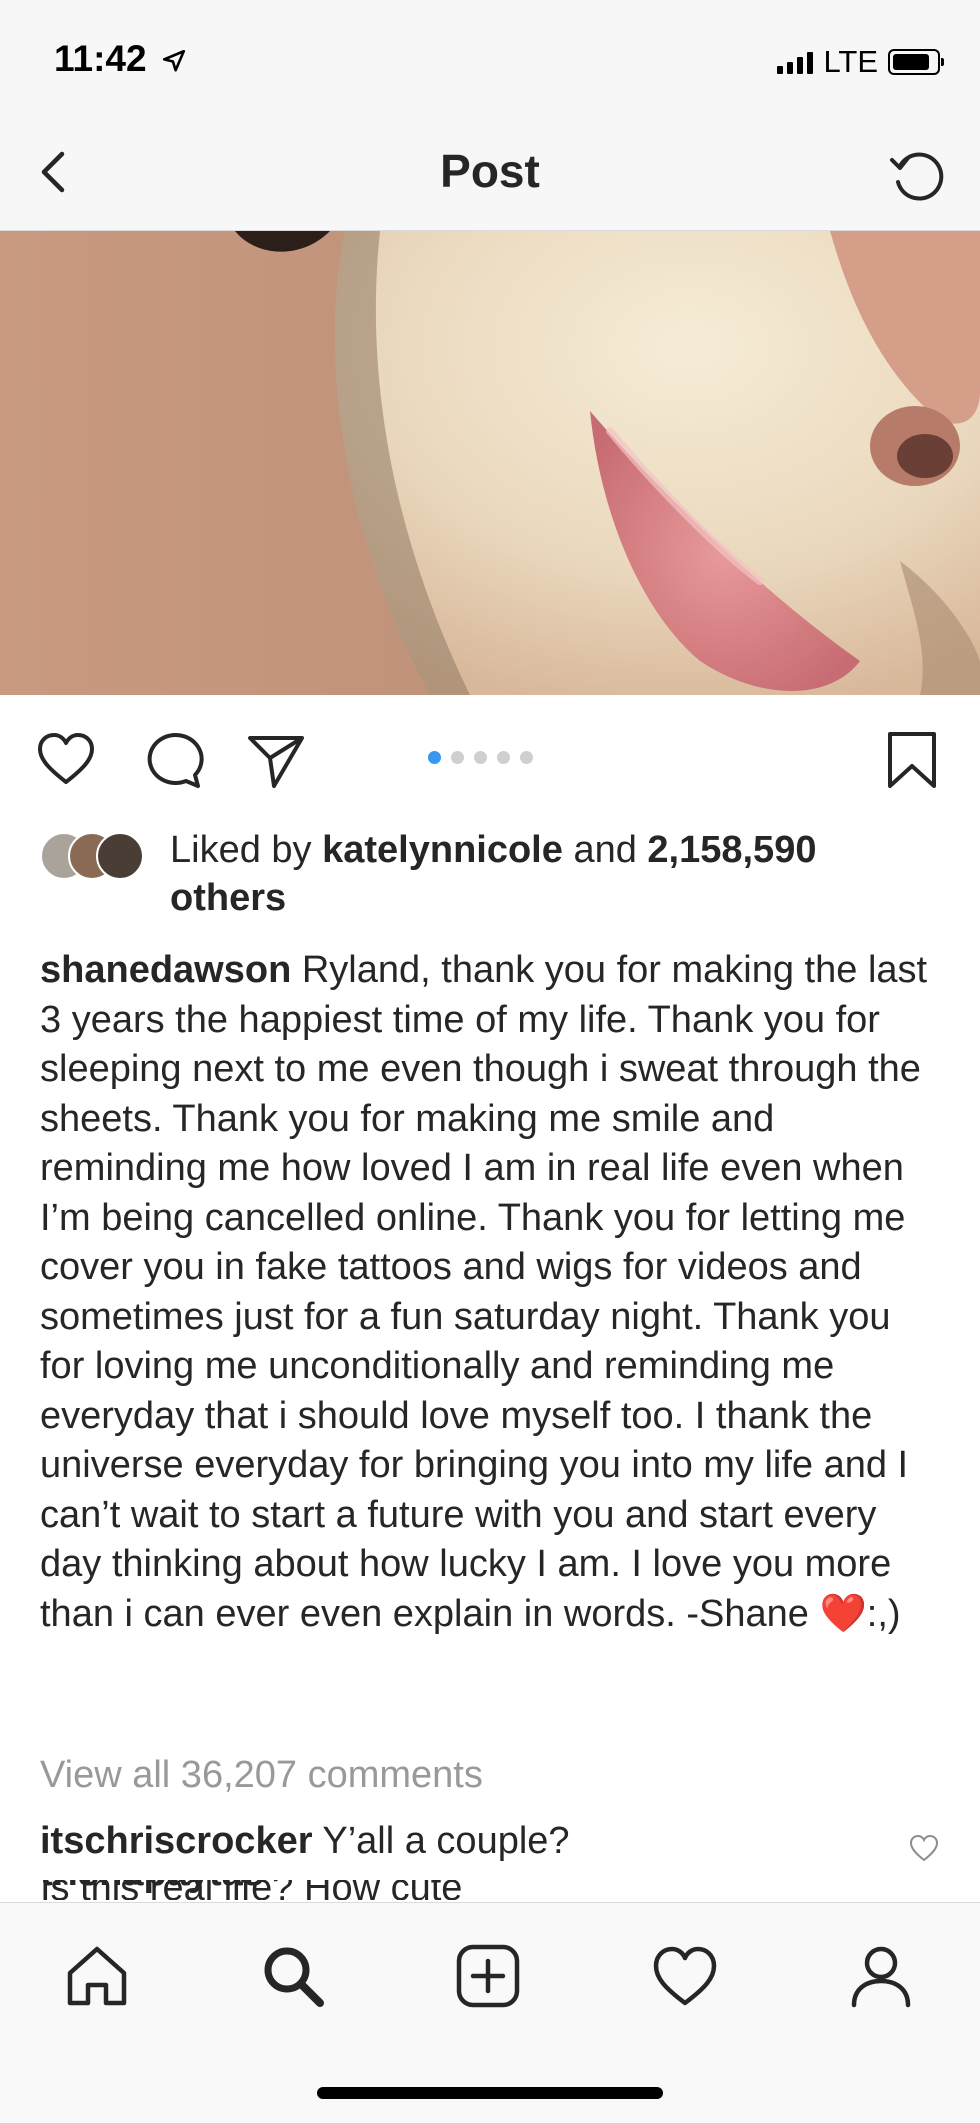 The height and width of the screenshot is (2123, 980). Describe the element at coordinates (490, 2093) in the screenshot. I see `home-indicator` at that location.